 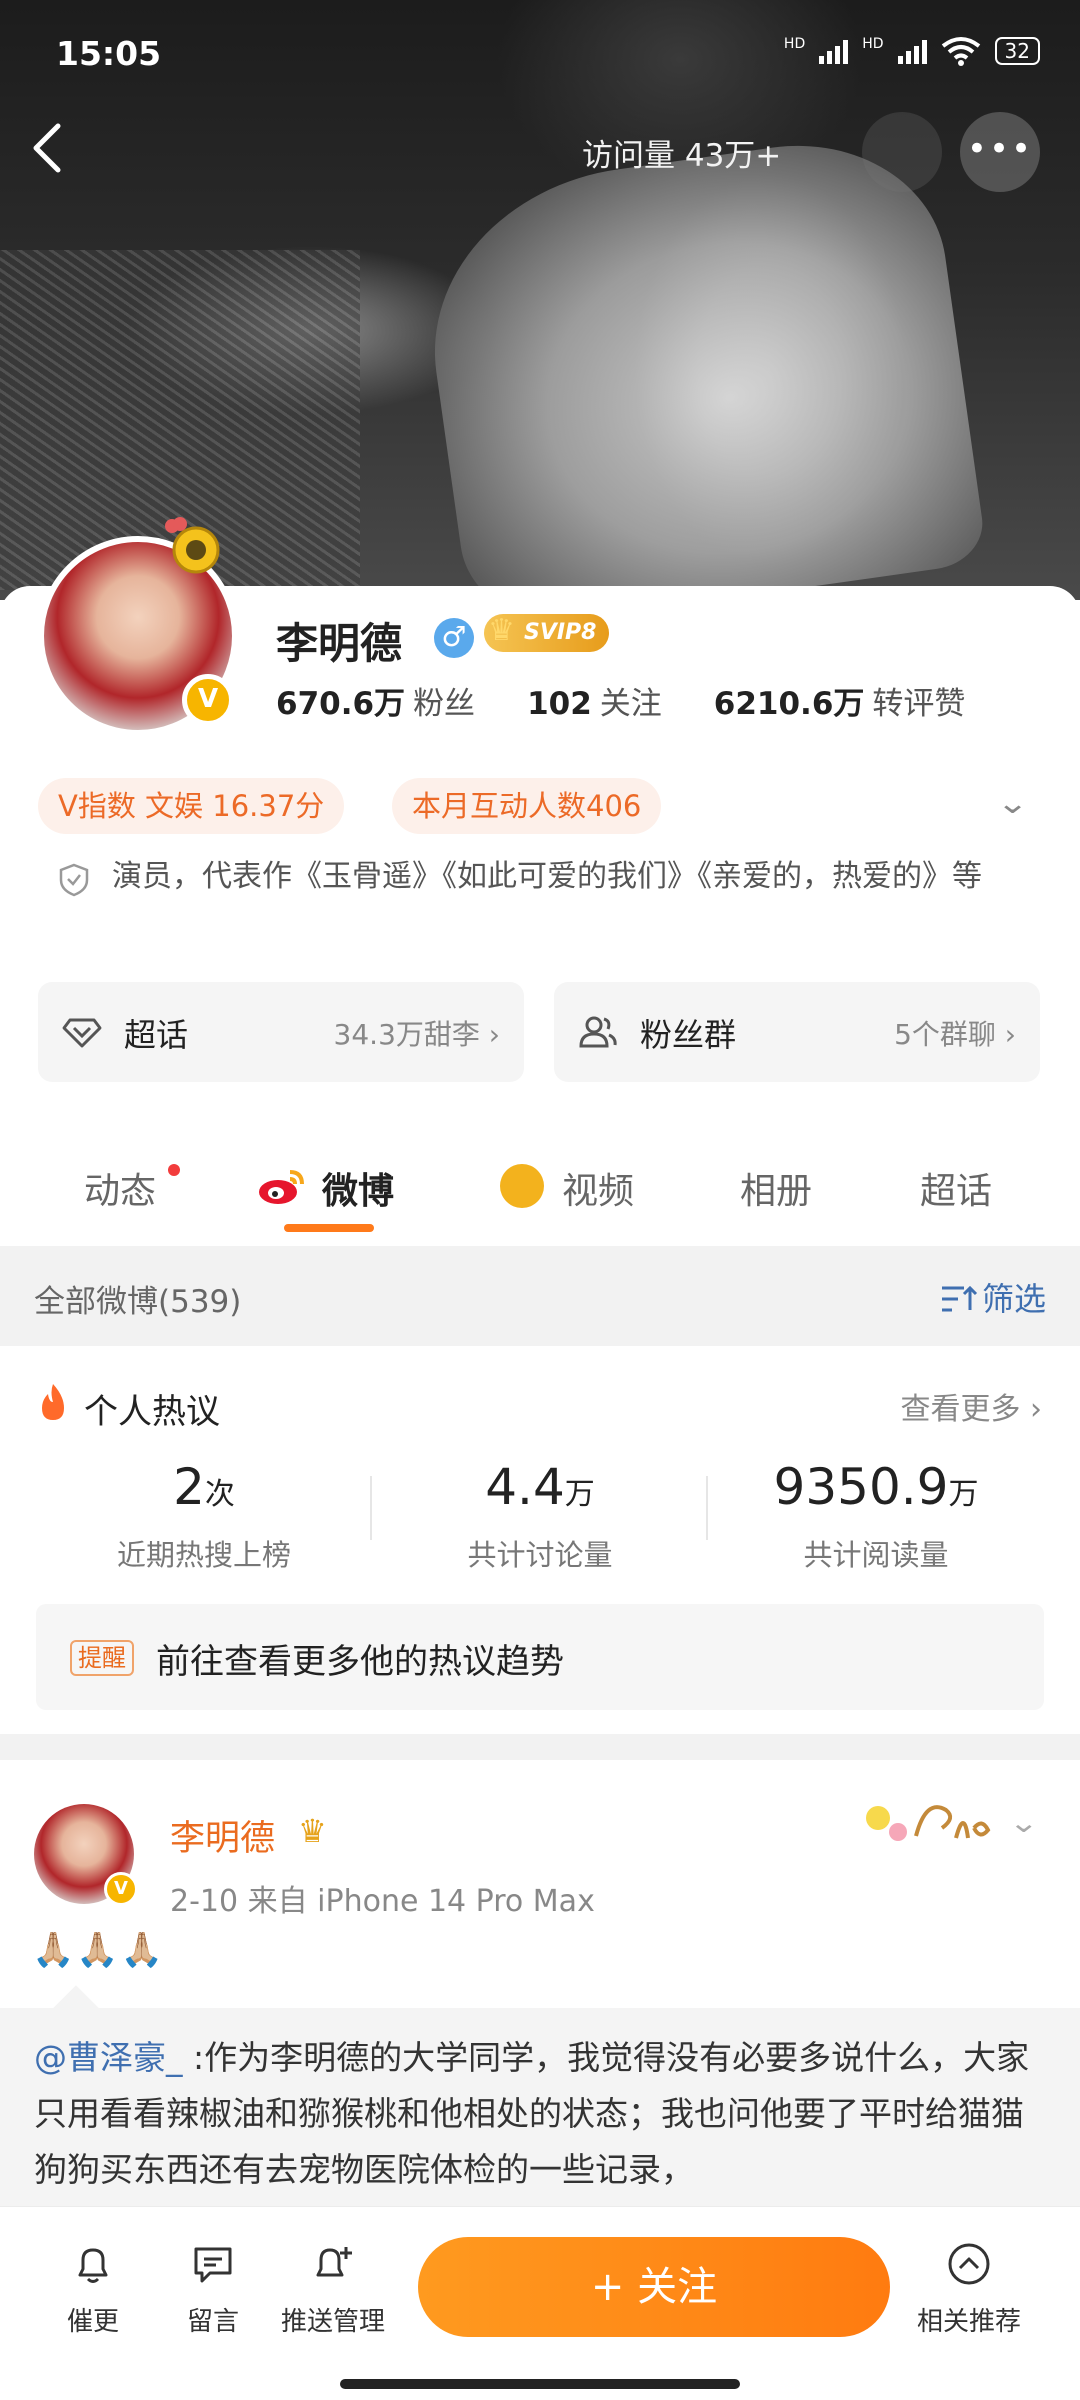 What do you see at coordinates (700, 380) in the screenshot?
I see `banner-photo-highlight` at bounding box center [700, 380].